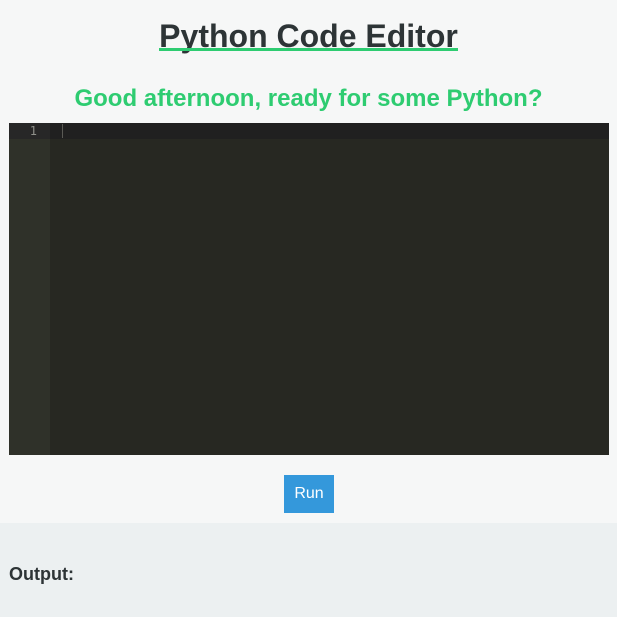  I want to click on page-title-text: Python Code Editor, so click(308, 36).